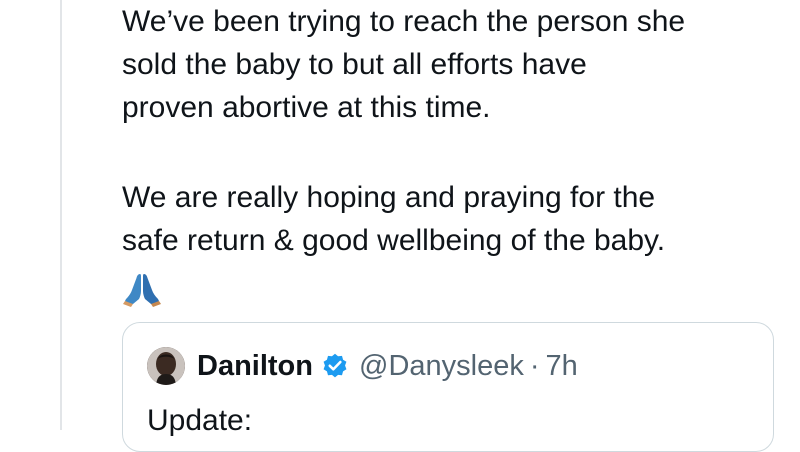  What do you see at coordinates (306, 107) in the screenshot?
I see `tweet-line: proven abortive at this time.` at bounding box center [306, 107].